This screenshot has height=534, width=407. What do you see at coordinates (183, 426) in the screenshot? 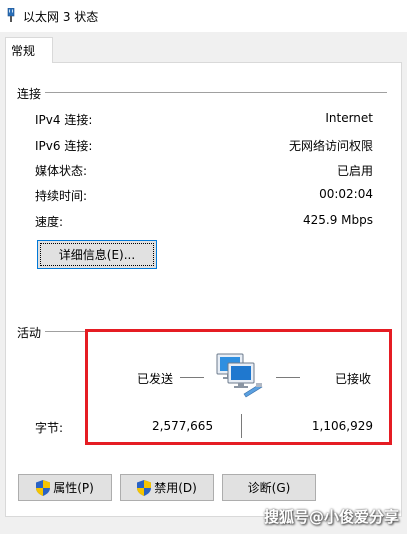
I see `bytes-sent-value: 2,577,665` at bounding box center [183, 426].